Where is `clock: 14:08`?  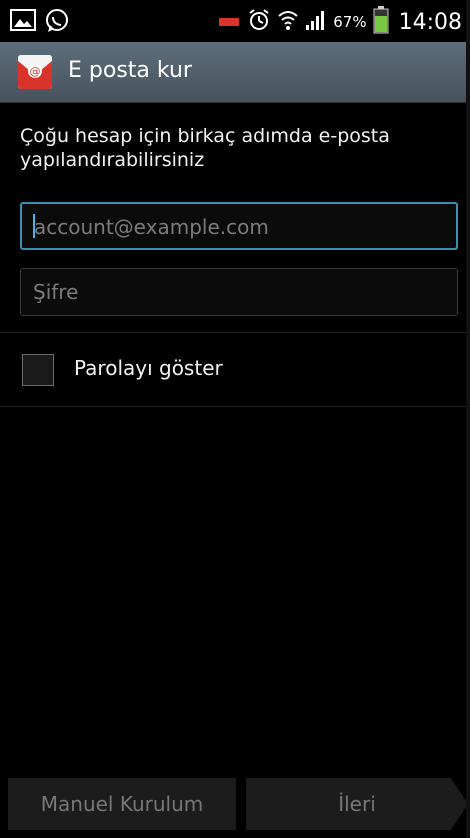 clock: 14:08 is located at coordinates (430, 22).